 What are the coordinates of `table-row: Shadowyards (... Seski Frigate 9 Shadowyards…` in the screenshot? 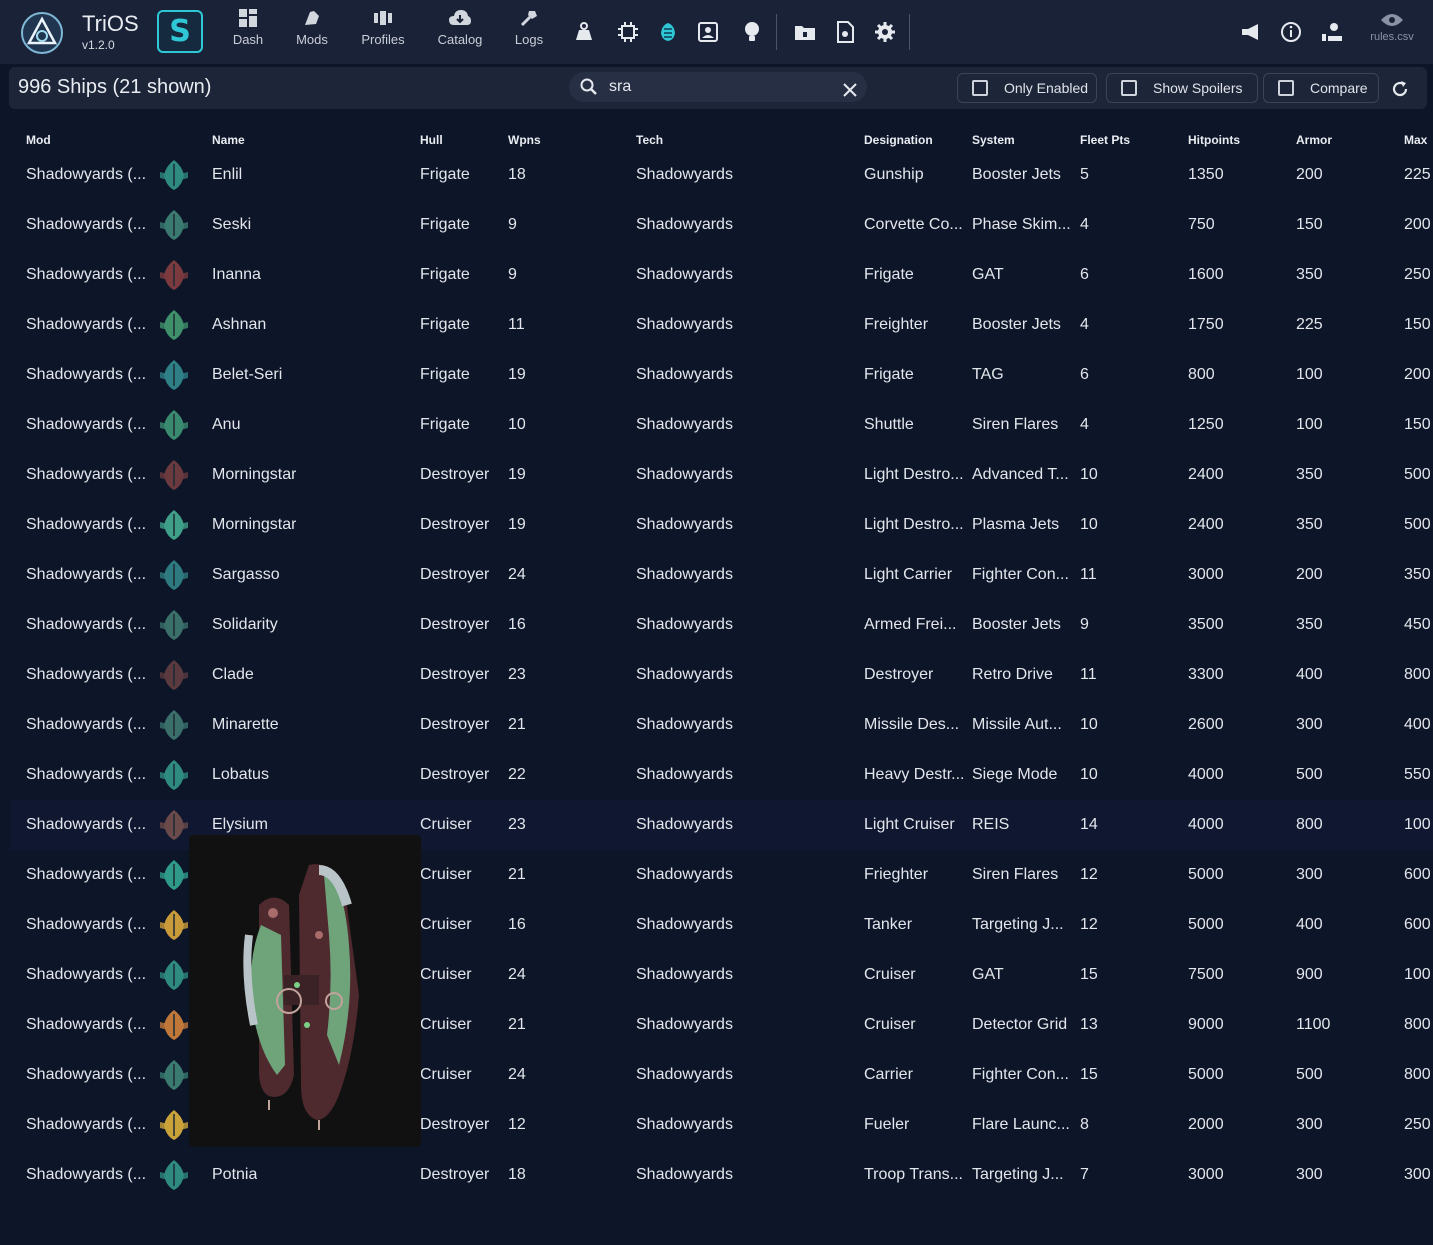 It's located at (716, 225).